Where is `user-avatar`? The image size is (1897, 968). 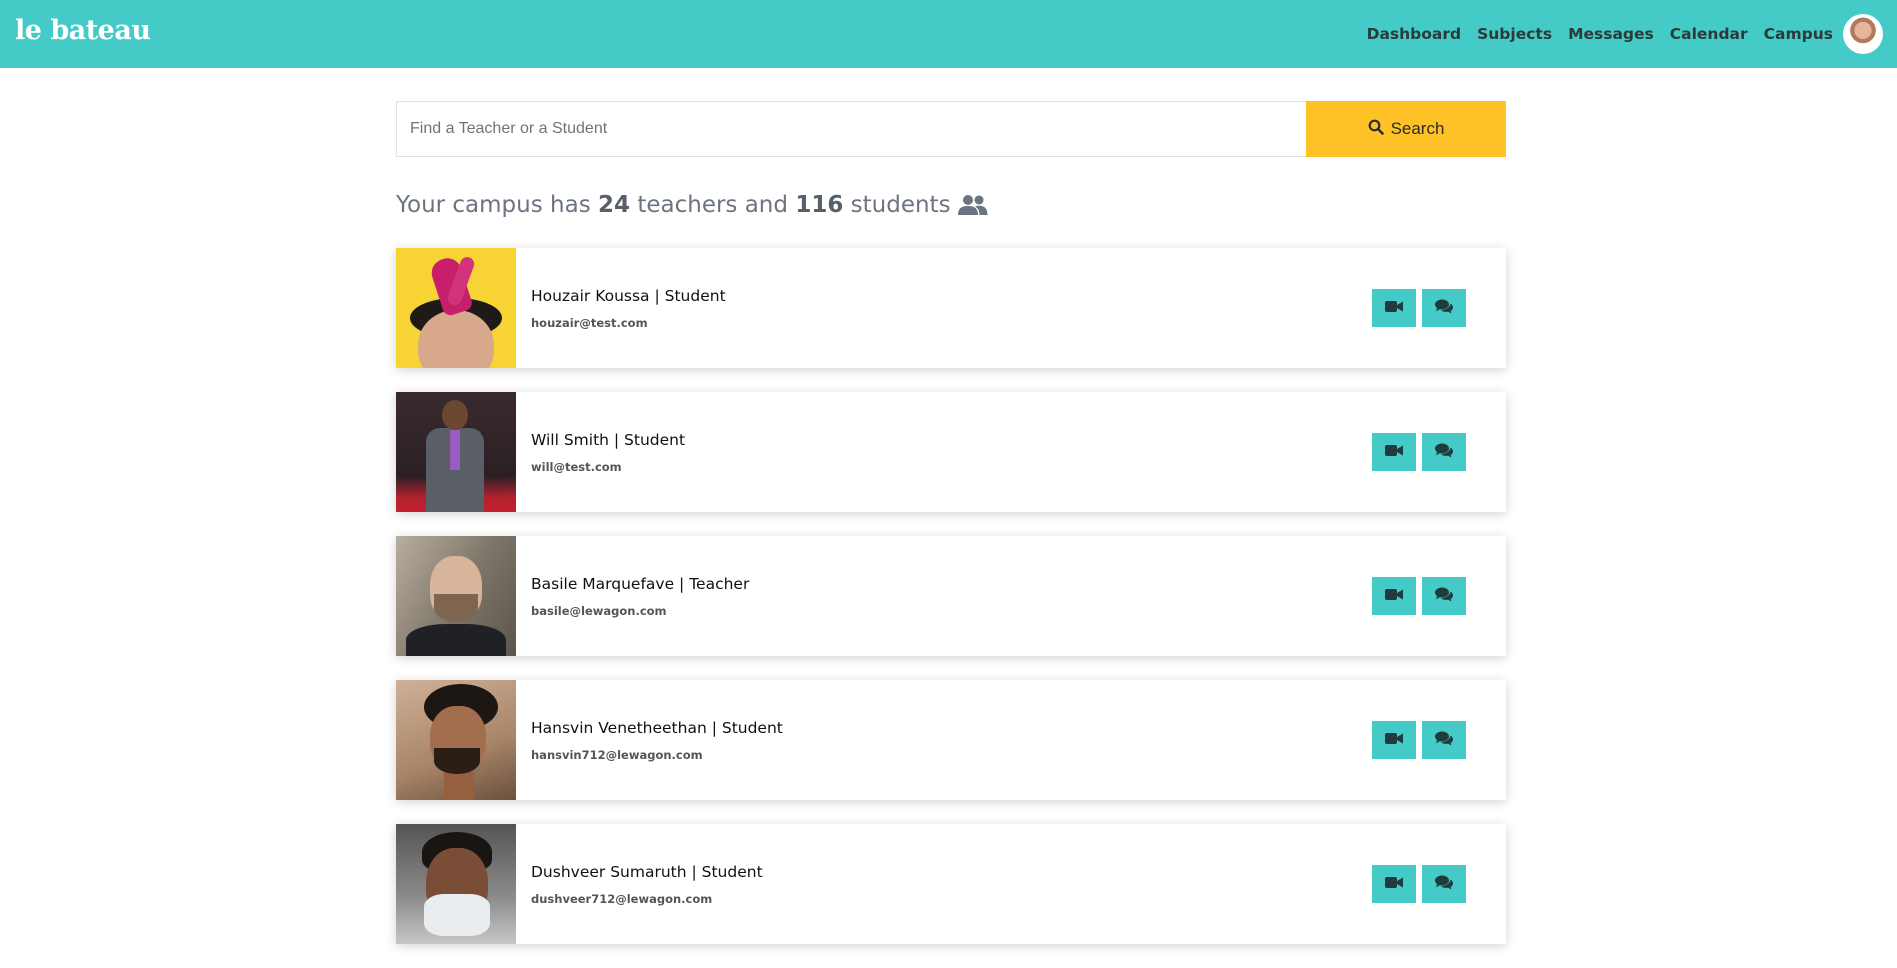 user-avatar is located at coordinates (1863, 34).